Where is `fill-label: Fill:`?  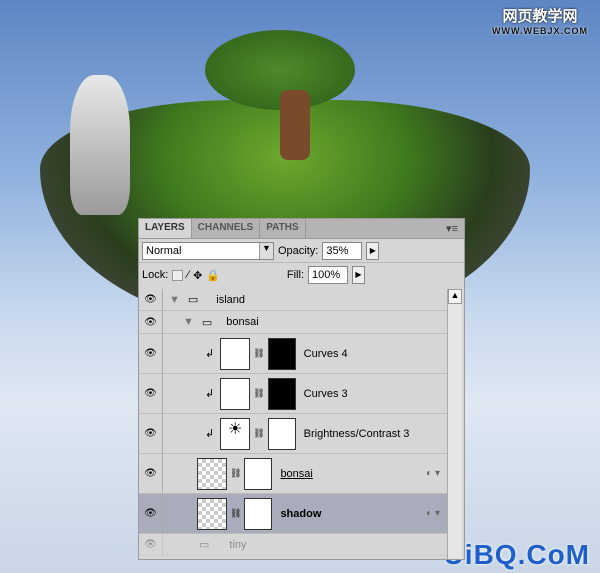
fill-label: Fill: is located at coordinates (295, 275).